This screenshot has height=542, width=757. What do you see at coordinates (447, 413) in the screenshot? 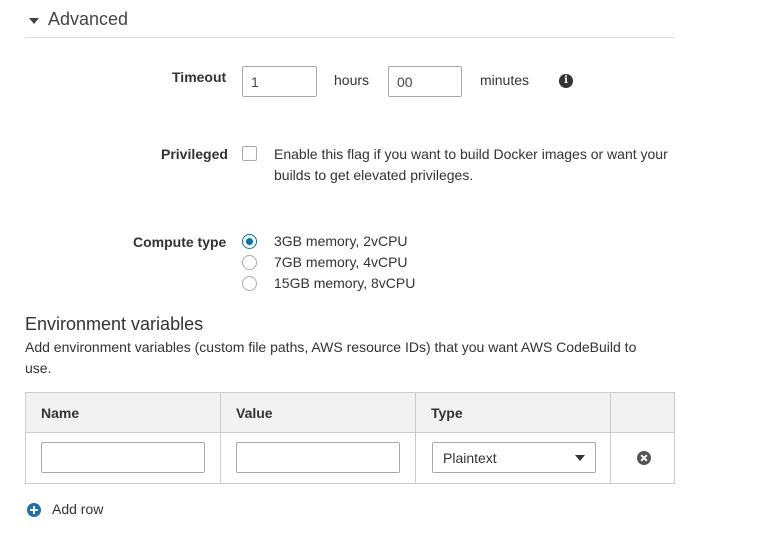
I see `column-header-type: Type` at bounding box center [447, 413].